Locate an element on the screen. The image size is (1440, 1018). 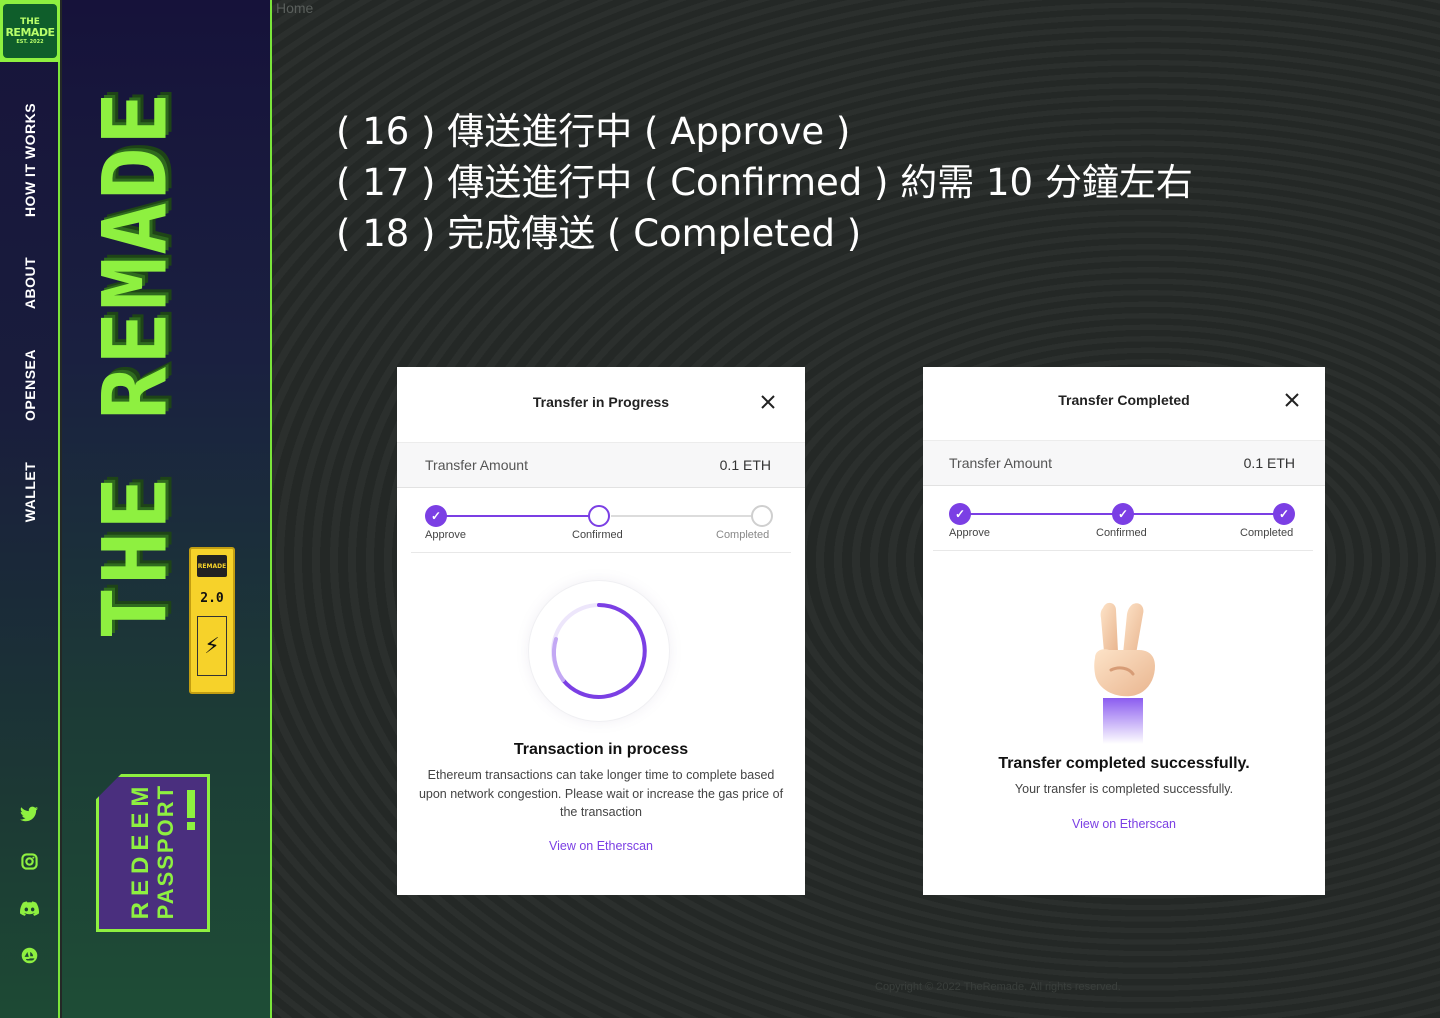
discord-icon is located at coordinates (29, 908).